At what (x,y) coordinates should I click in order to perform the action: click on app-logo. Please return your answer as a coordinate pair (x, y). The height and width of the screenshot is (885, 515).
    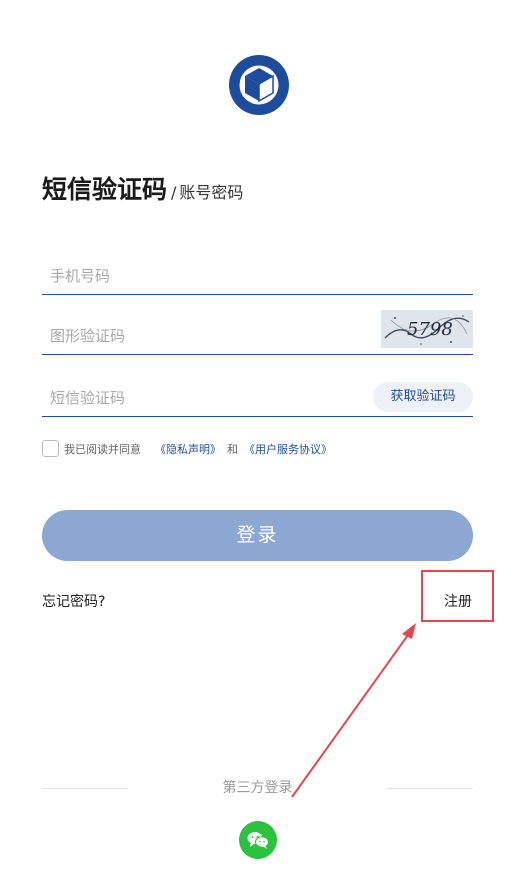
    Looking at the image, I should click on (259, 85).